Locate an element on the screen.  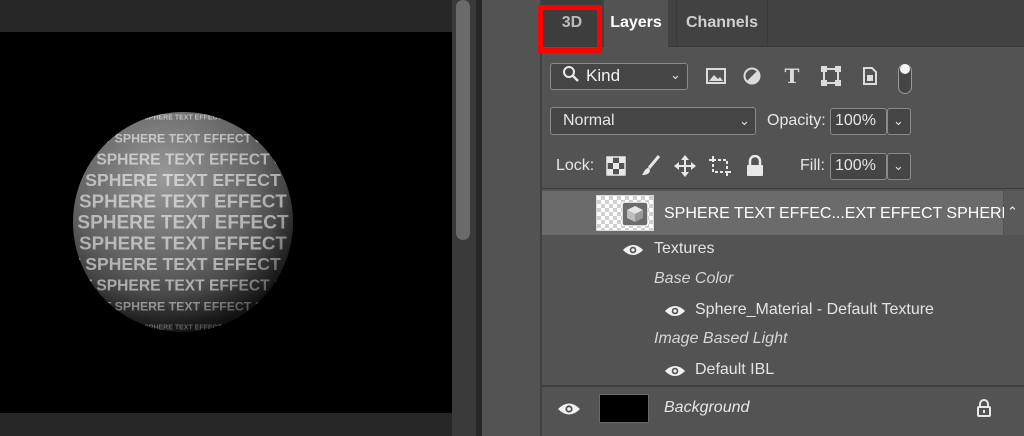
lock-transparent-pixels-icon is located at coordinates (616, 168).